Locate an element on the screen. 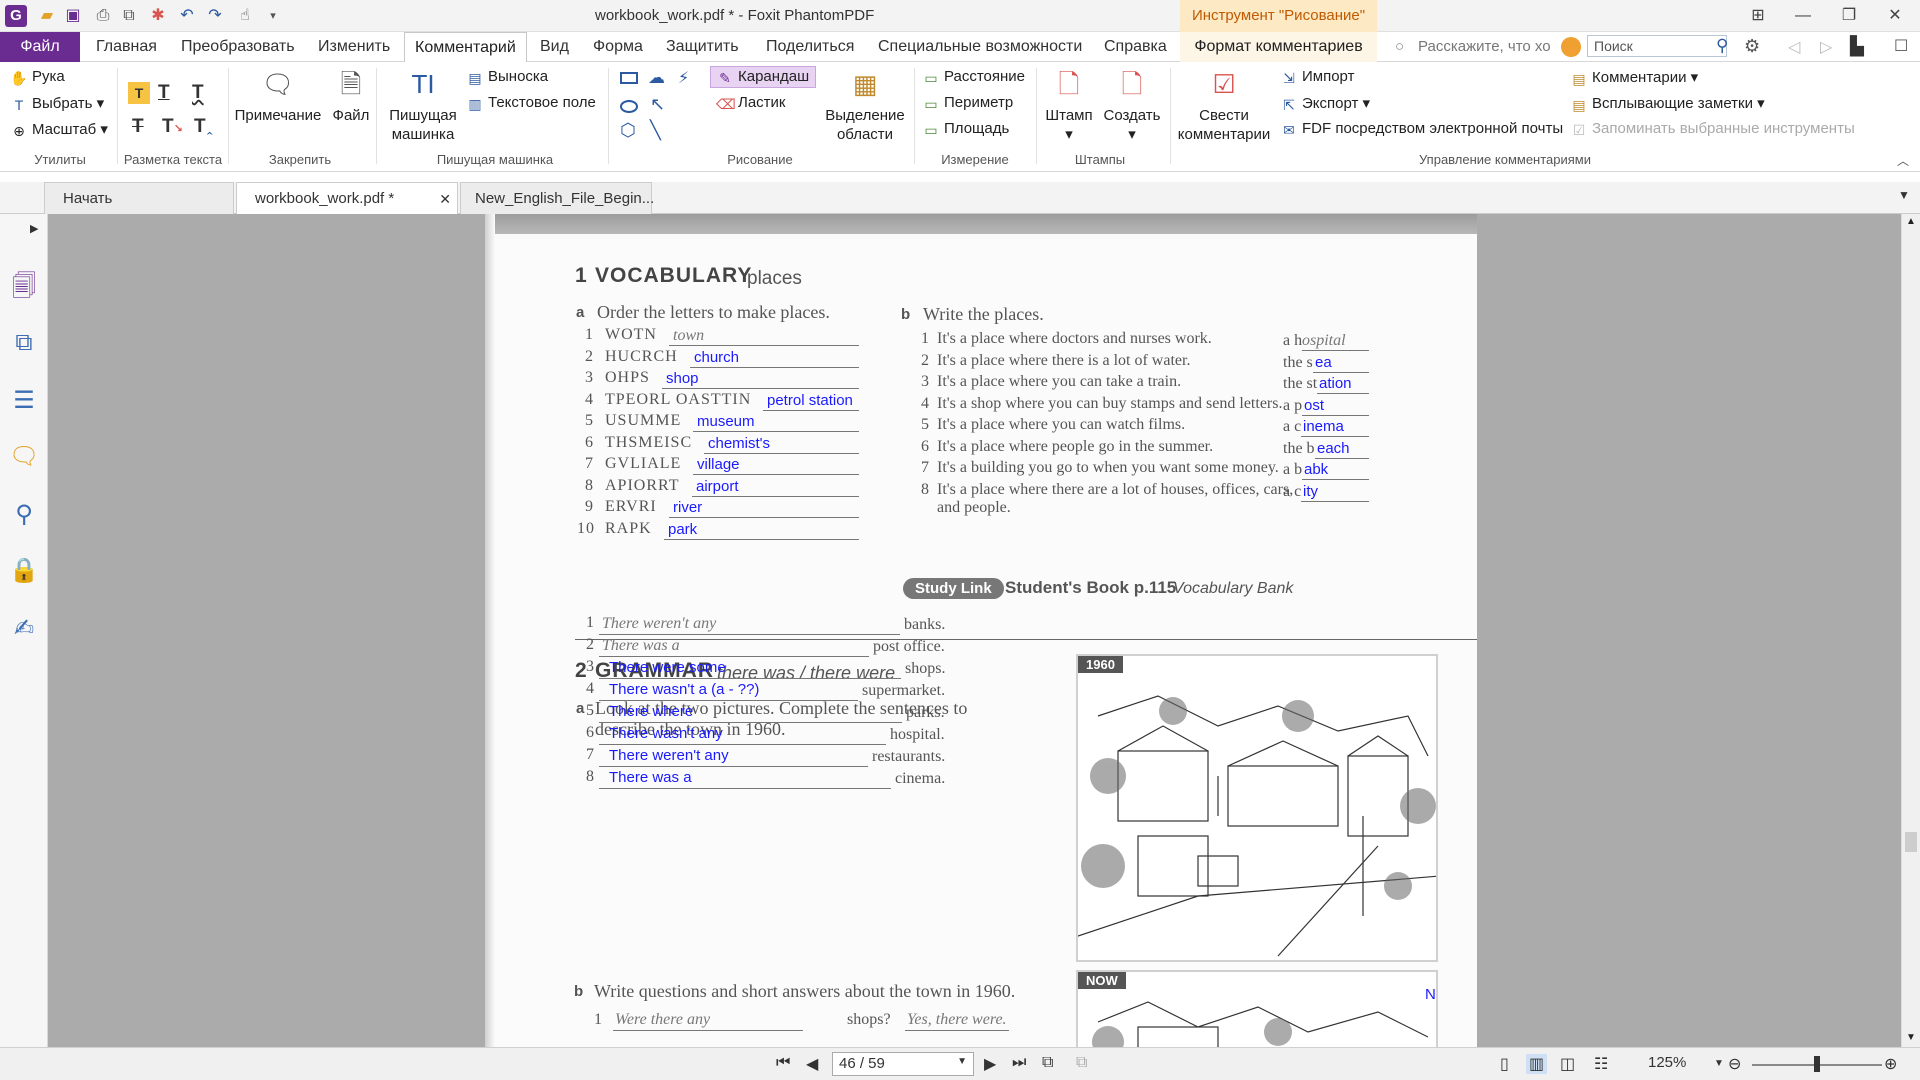 The image size is (1920, 1080). textbox-button: ▥ Текстовое поле is located at coordinates (530, 103).